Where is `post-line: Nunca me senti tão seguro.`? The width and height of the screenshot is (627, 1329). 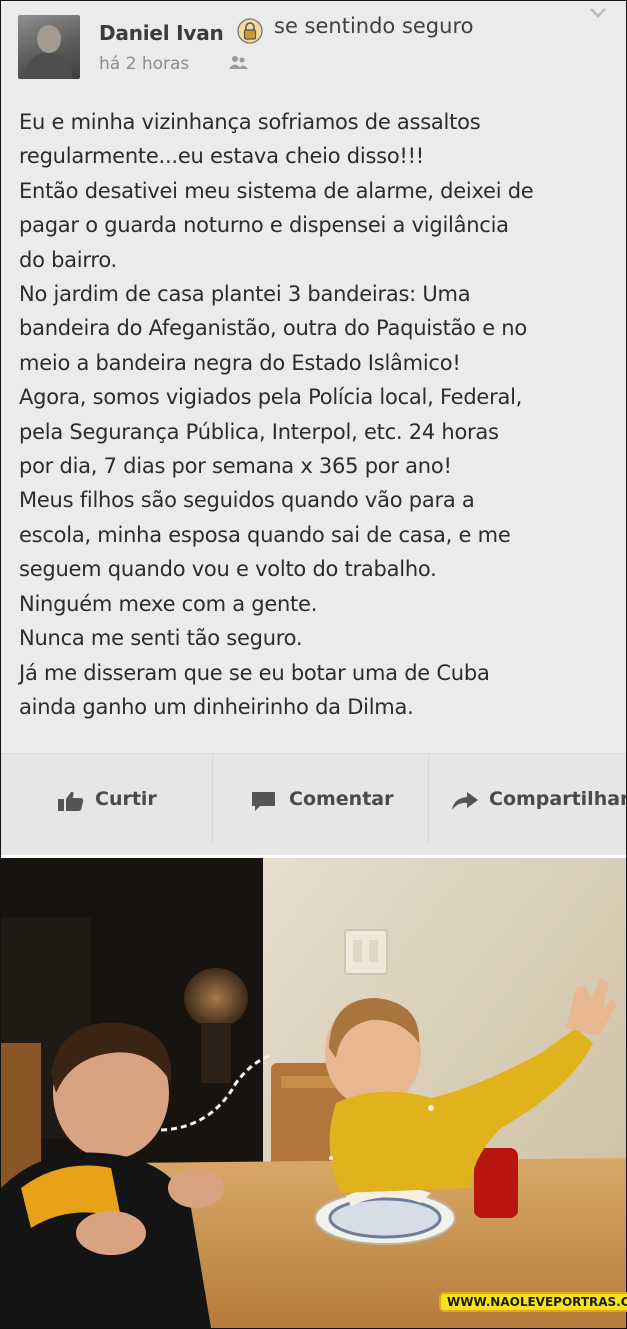 post-line: Nunca me senti tão seguro. is located at coordinates (161, 638).